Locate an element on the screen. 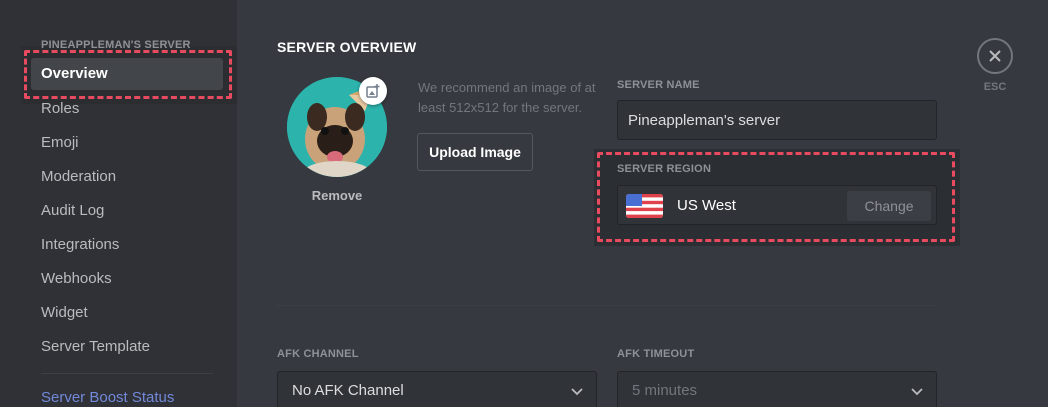 This screenshot has height=407, width=1048. sidebar-item-integrations: Integrations is located at coordinates (127, 245).